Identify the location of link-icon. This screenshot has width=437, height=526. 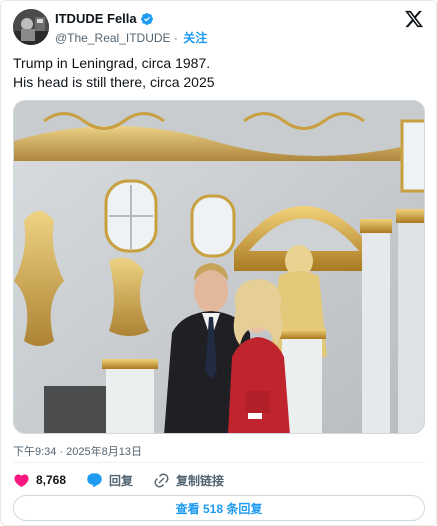
(161, 480).